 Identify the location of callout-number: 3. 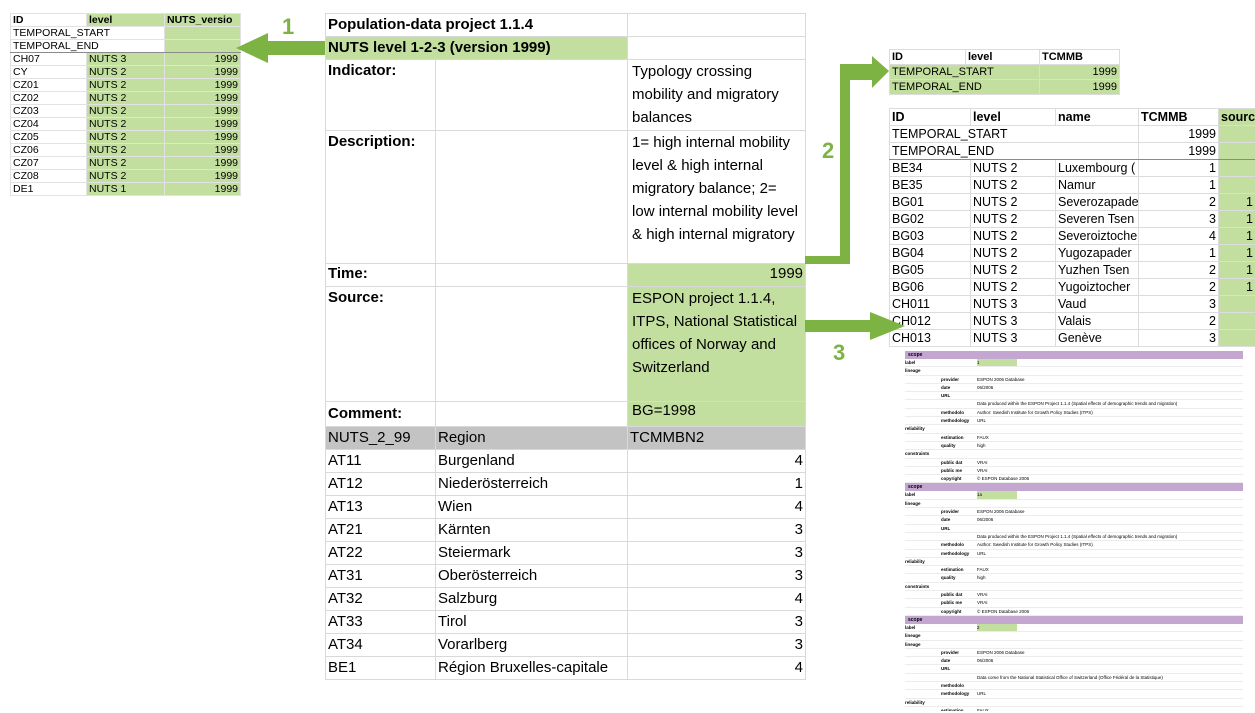
(839, 352).